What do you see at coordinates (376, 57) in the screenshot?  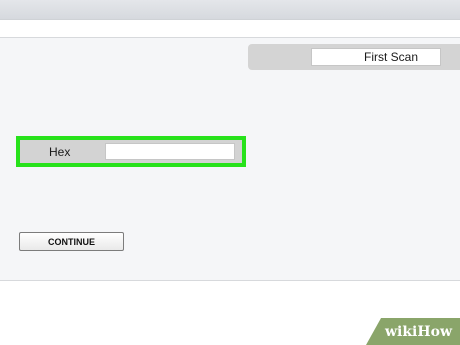 I see `first-scan-button: First Scan` at bounding box center [376, 57].